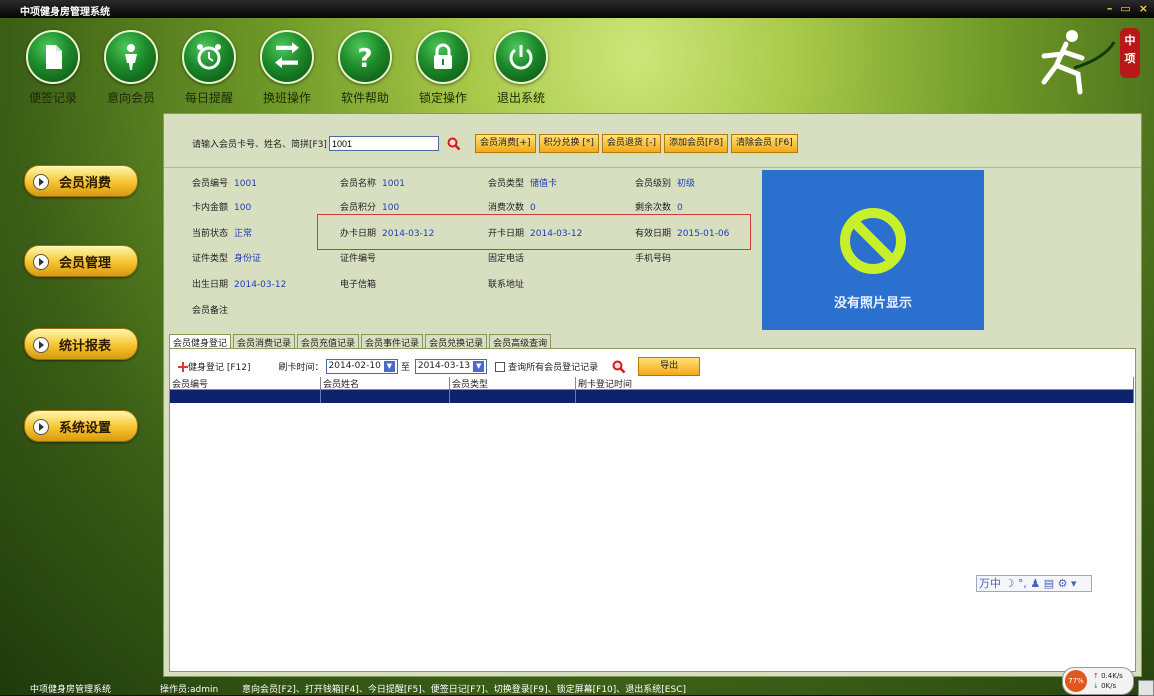 Image resolution: width=1154 pixels, height=696 pixels. I want to click on field-birthday: 出生日期 2014-03-12, so click(239, 285).